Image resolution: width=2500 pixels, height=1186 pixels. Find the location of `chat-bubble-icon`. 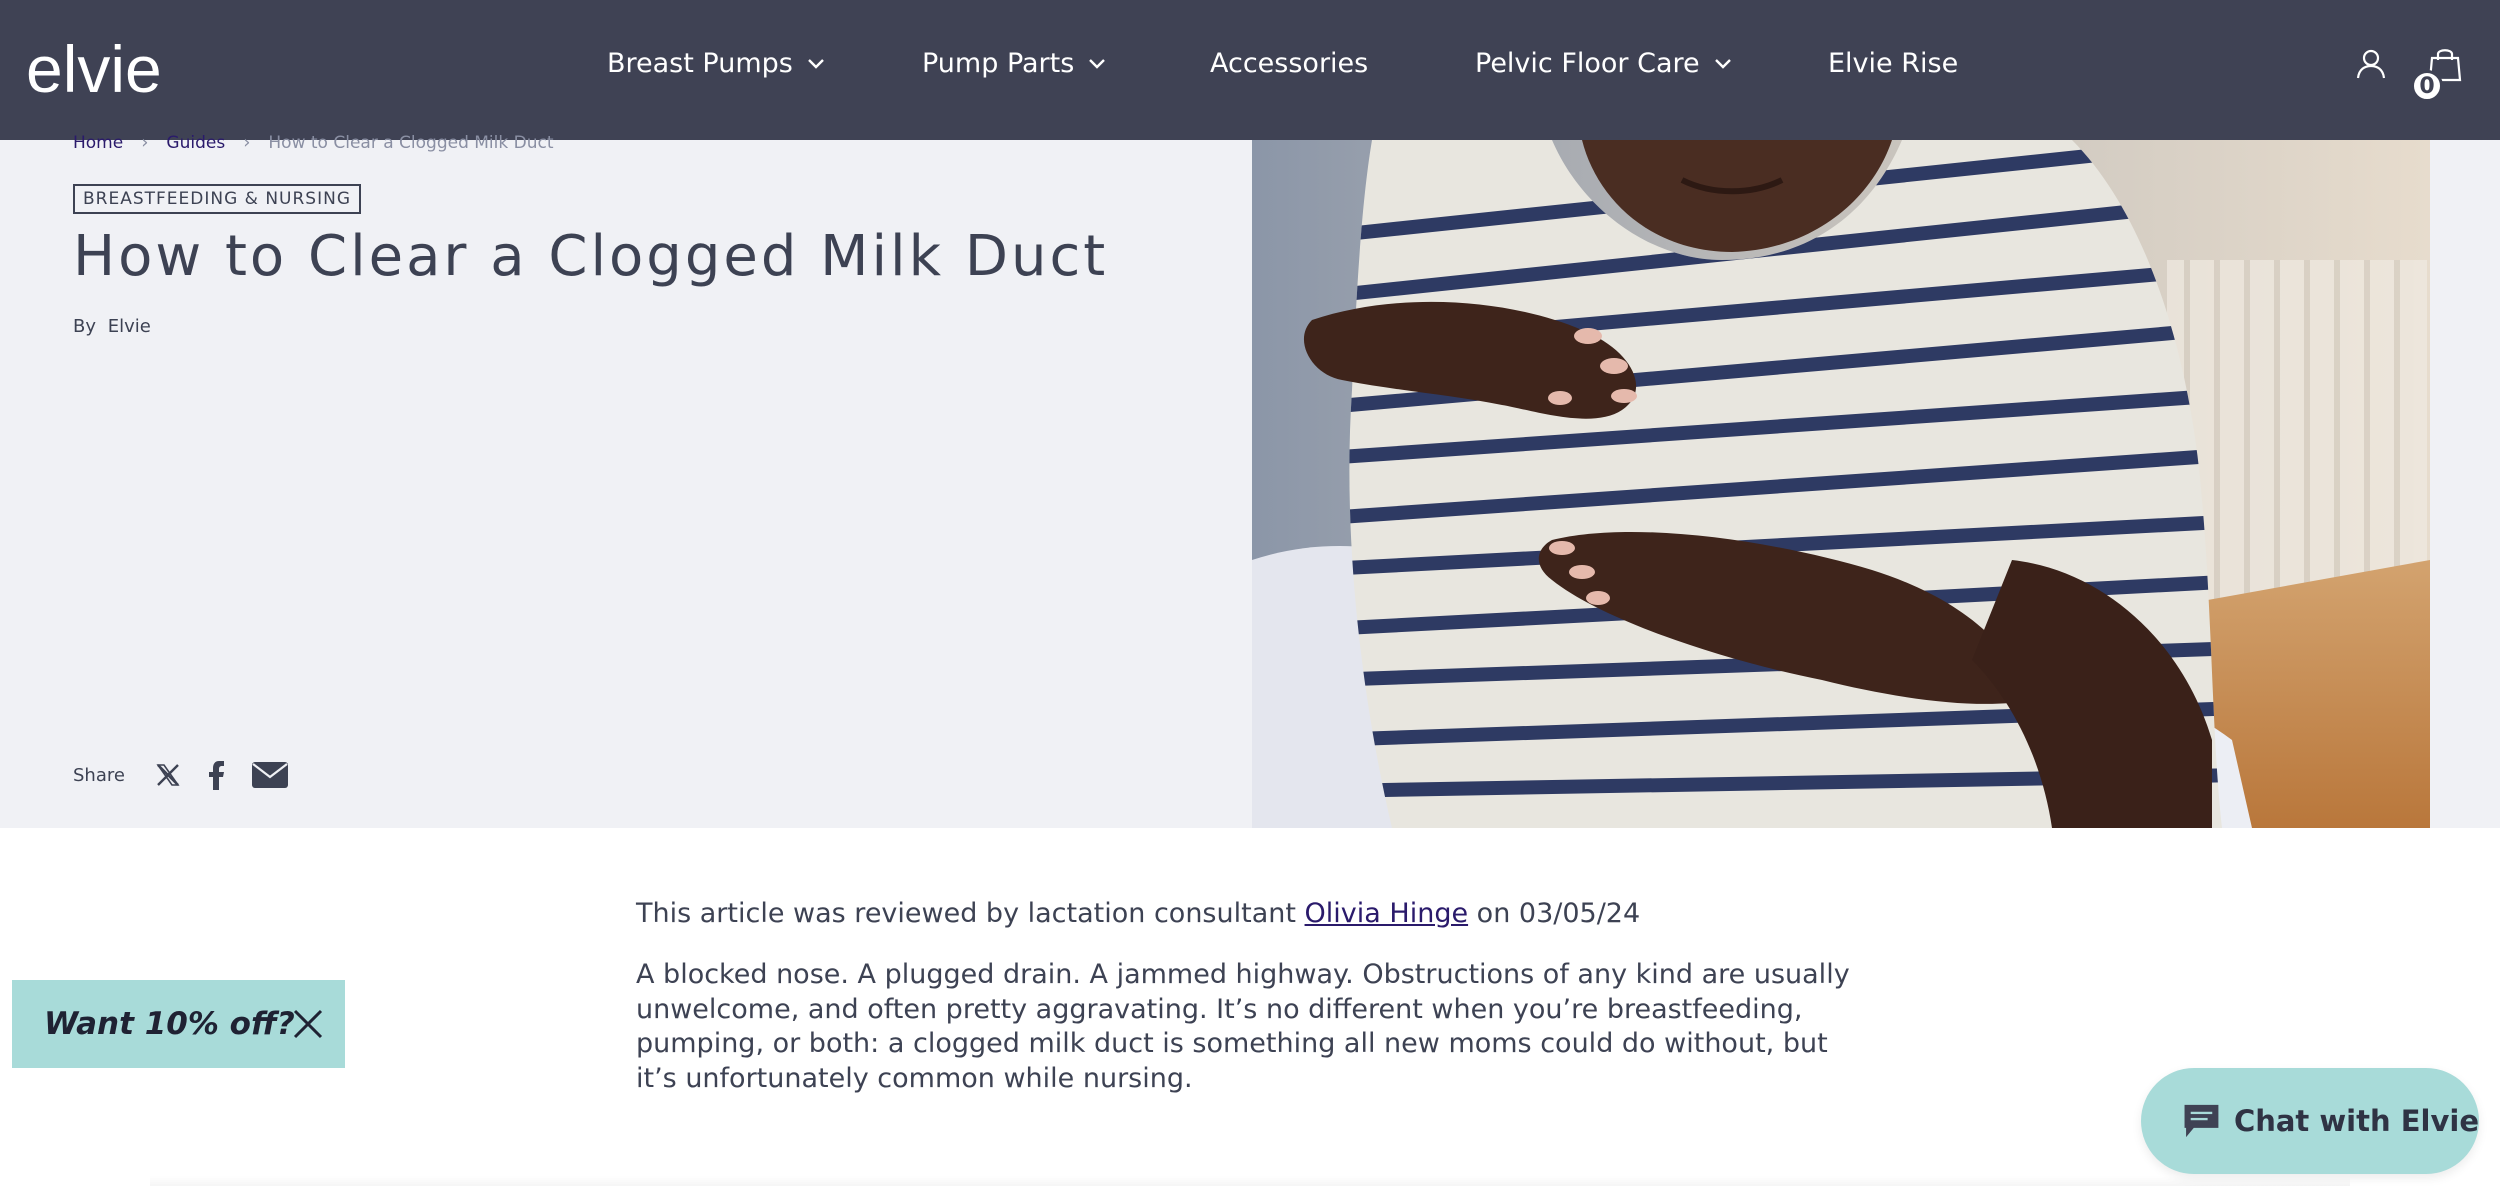

chat-bubble-icon is located at coordinates (2201, 1121).